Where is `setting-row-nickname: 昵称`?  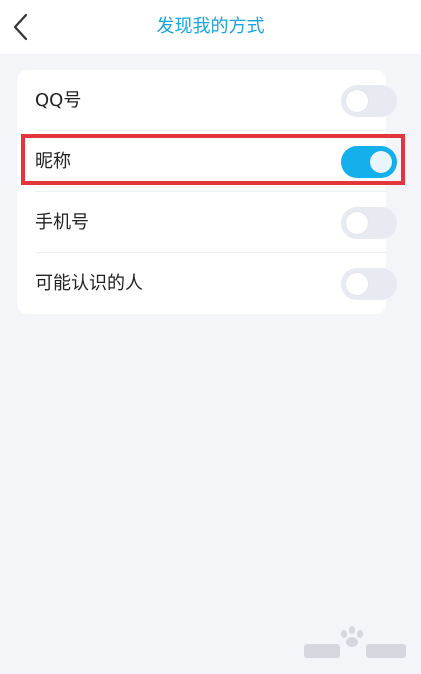
setting-row-nickname: 昵称 is located at coordinates (207, 161).